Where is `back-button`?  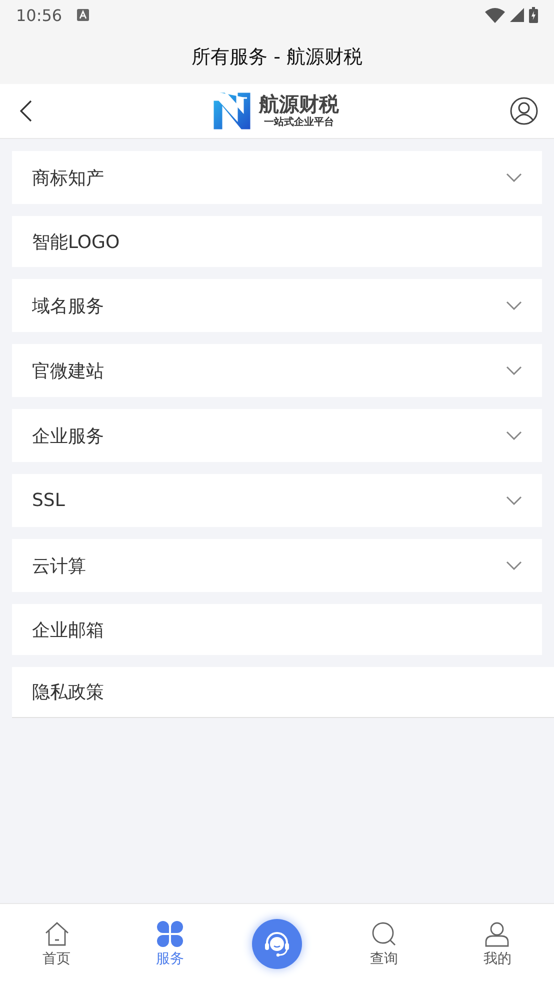 back-button is located at coordinates (26, 111).